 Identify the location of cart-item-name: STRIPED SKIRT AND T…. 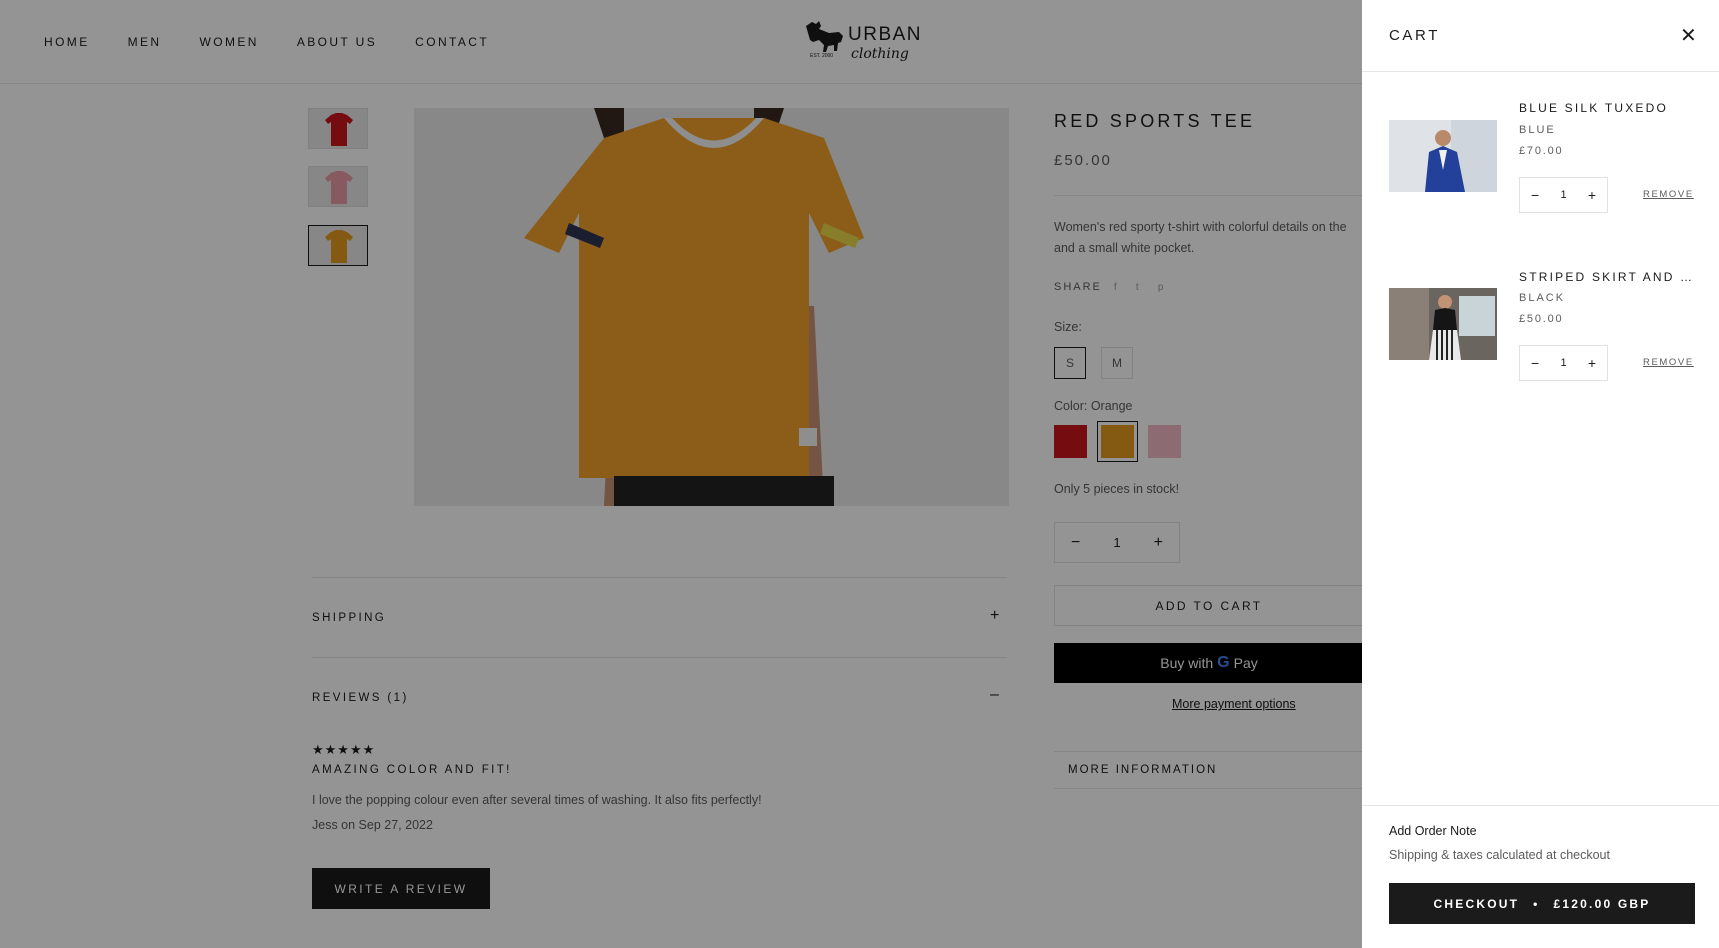
(1606, 277).